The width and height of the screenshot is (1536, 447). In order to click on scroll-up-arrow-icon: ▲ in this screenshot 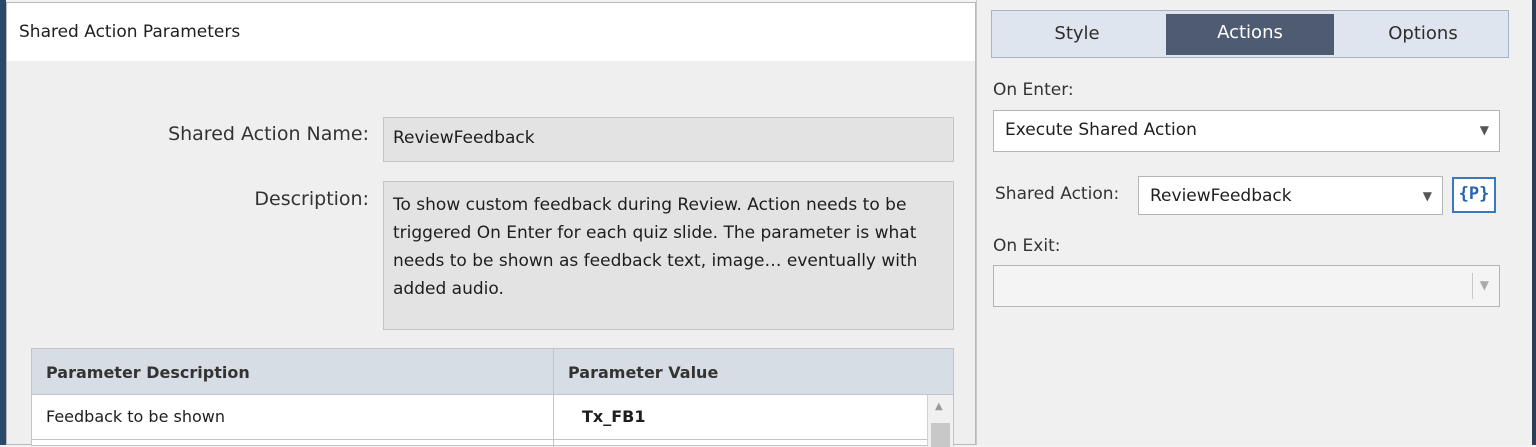, I will do `click(939, 406)`.